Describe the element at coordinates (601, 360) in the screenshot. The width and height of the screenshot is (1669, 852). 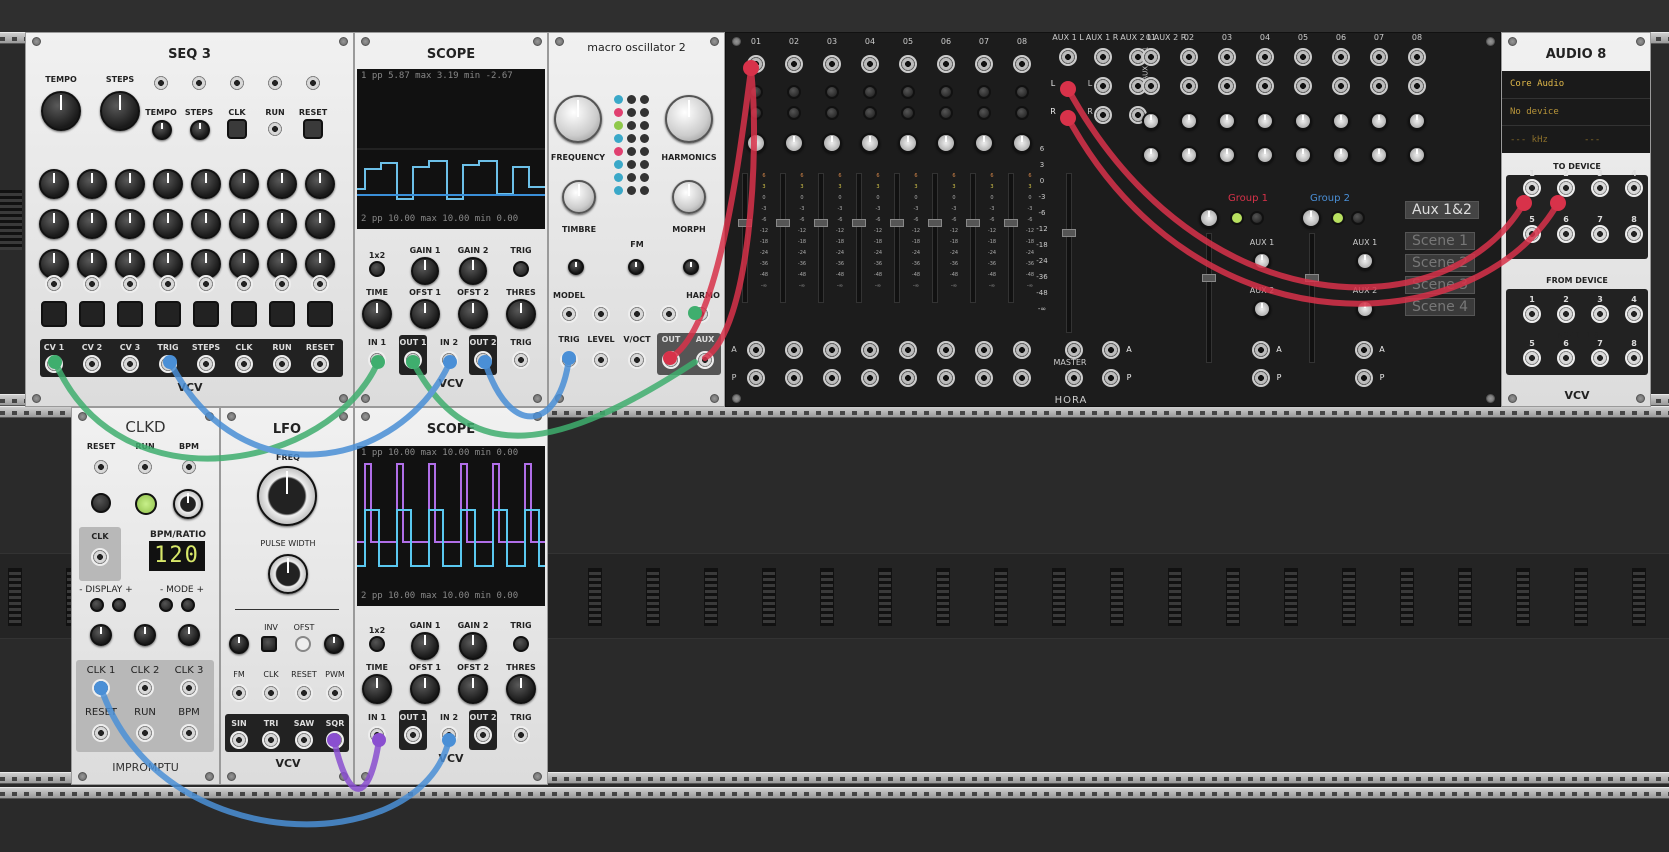
I see `level-jack` at that location.